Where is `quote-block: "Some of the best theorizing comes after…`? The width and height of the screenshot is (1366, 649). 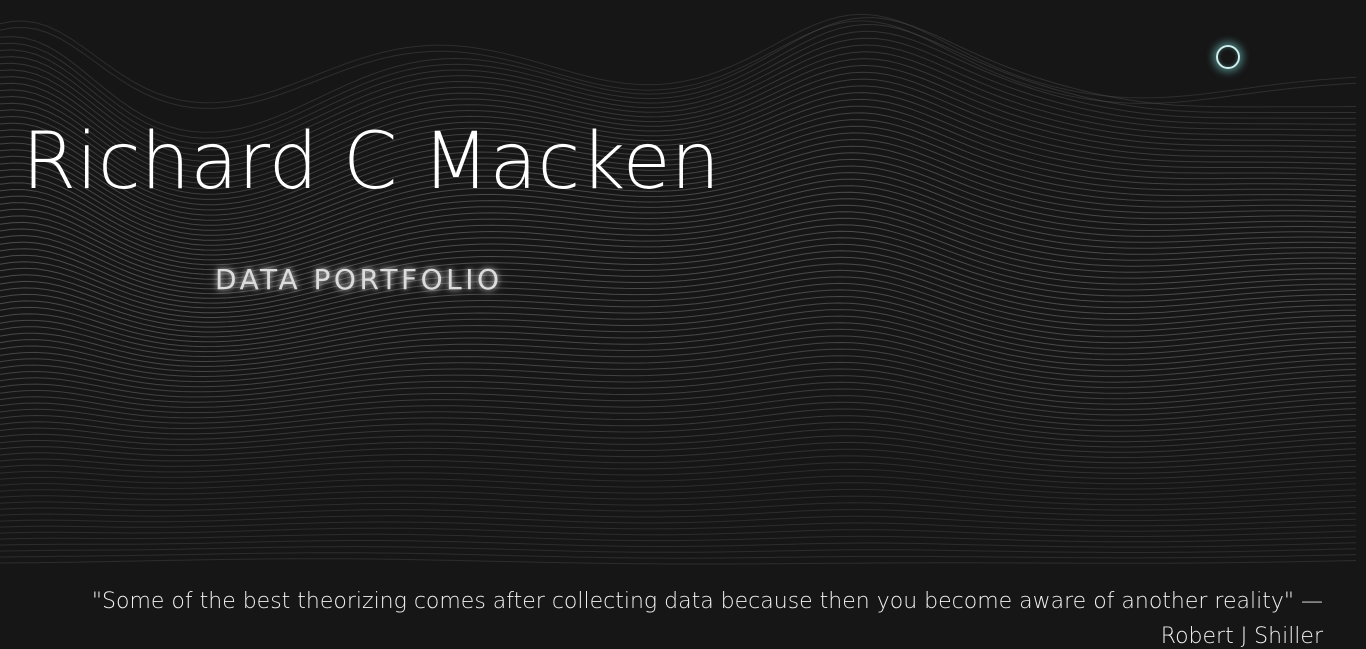
quote-block: "Some of the best theorizing comes after… is located at coordinates (673, 616).